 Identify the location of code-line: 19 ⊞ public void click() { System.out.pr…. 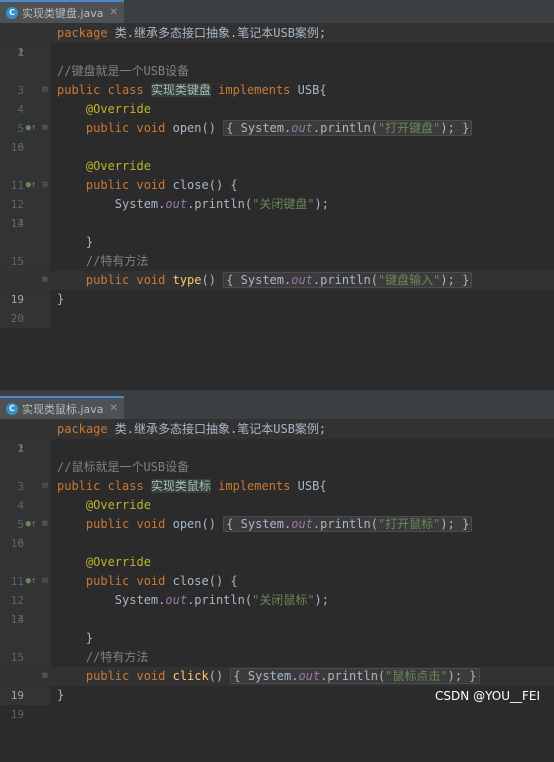
(277, 684).